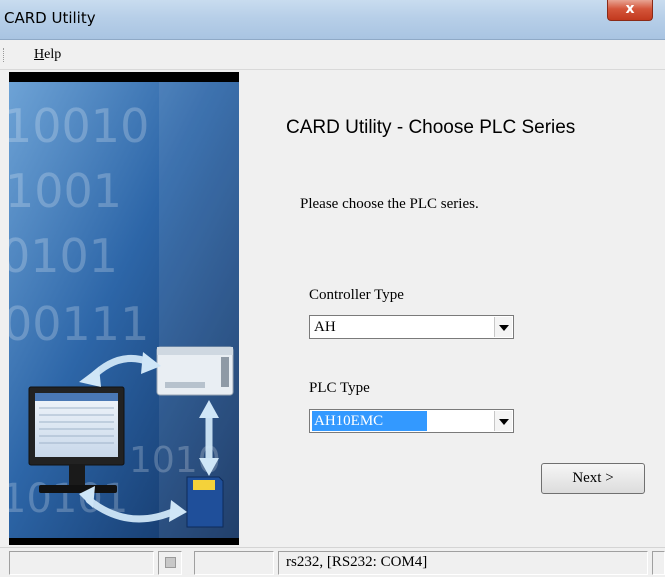 This screenshot has width=665, height=577. What do you see at coordinates (411, 327) in the screenshot?
I see `controller-type-select: AH` at bounding box center [411, 327].